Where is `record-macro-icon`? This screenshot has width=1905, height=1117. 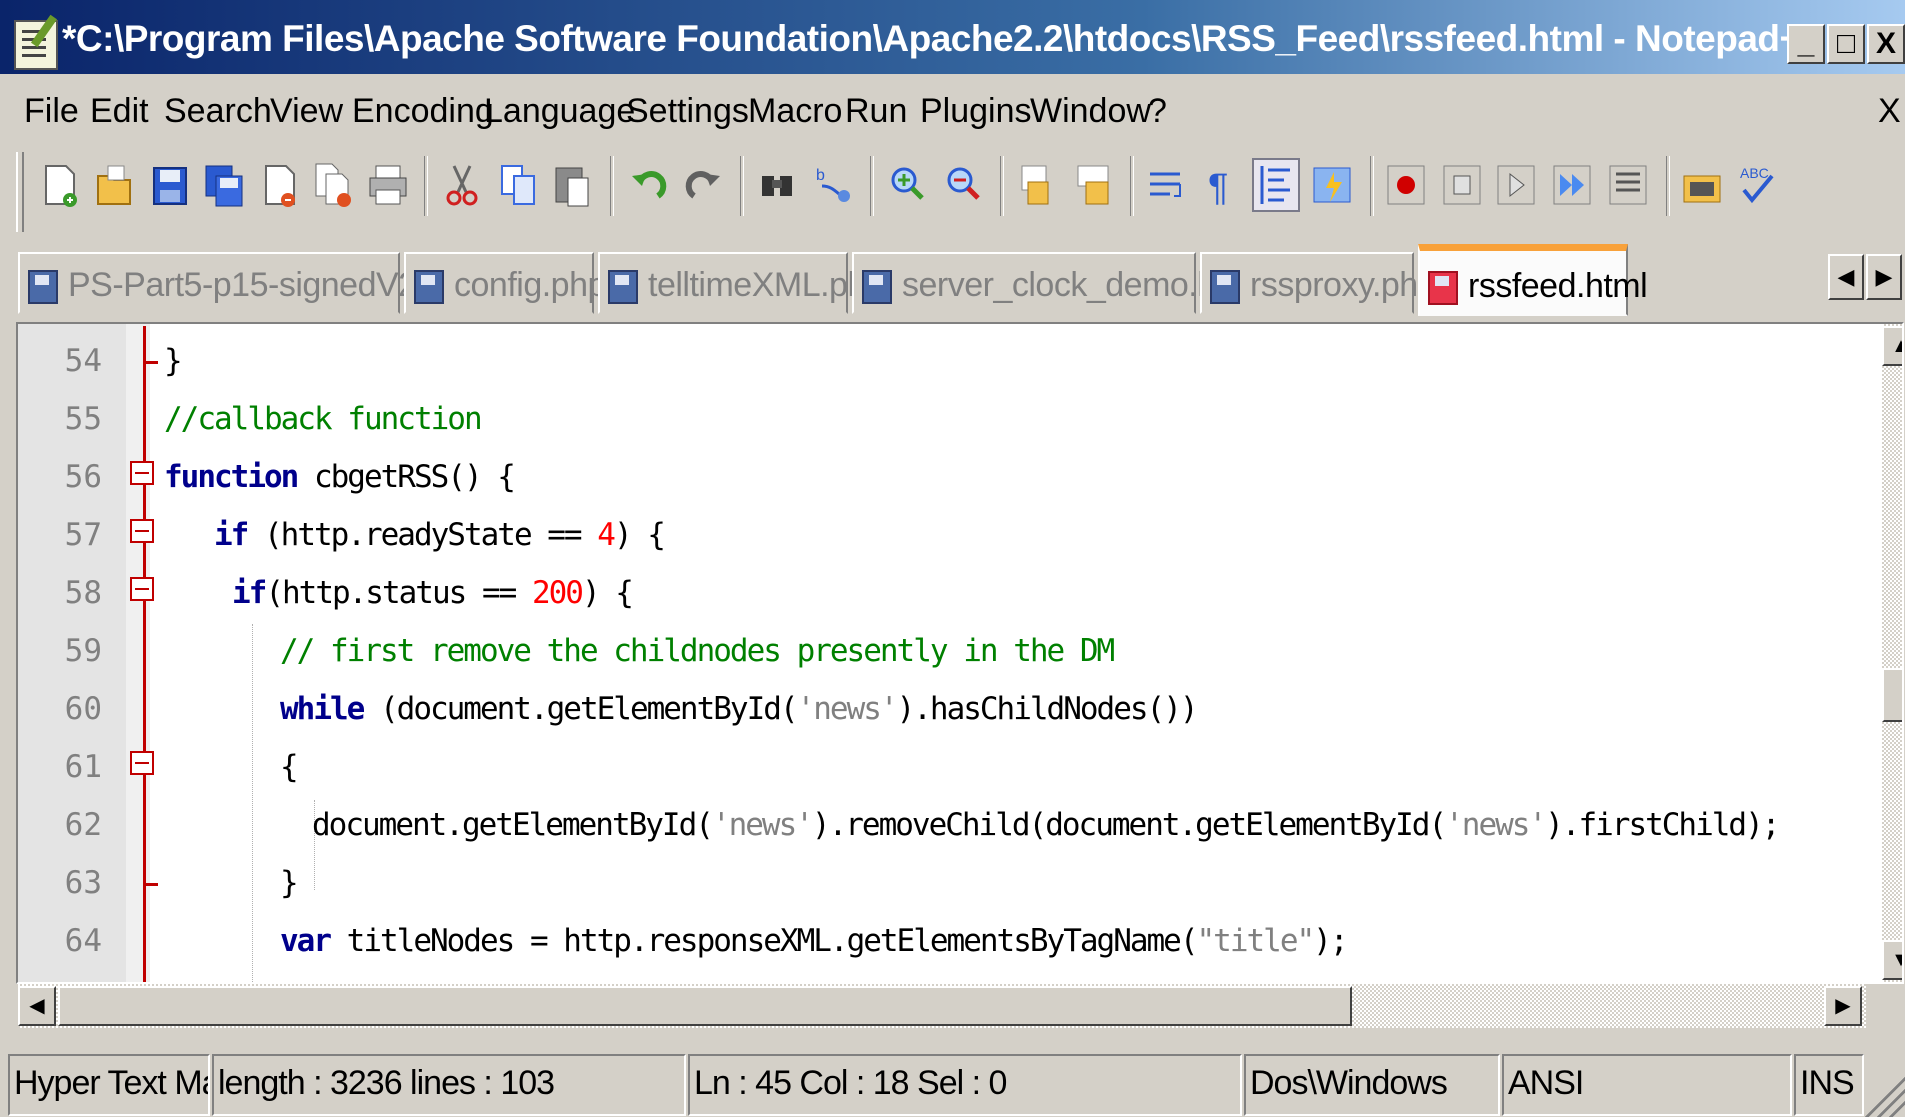 record-macro-icon is located at coordinates (1406, 185).